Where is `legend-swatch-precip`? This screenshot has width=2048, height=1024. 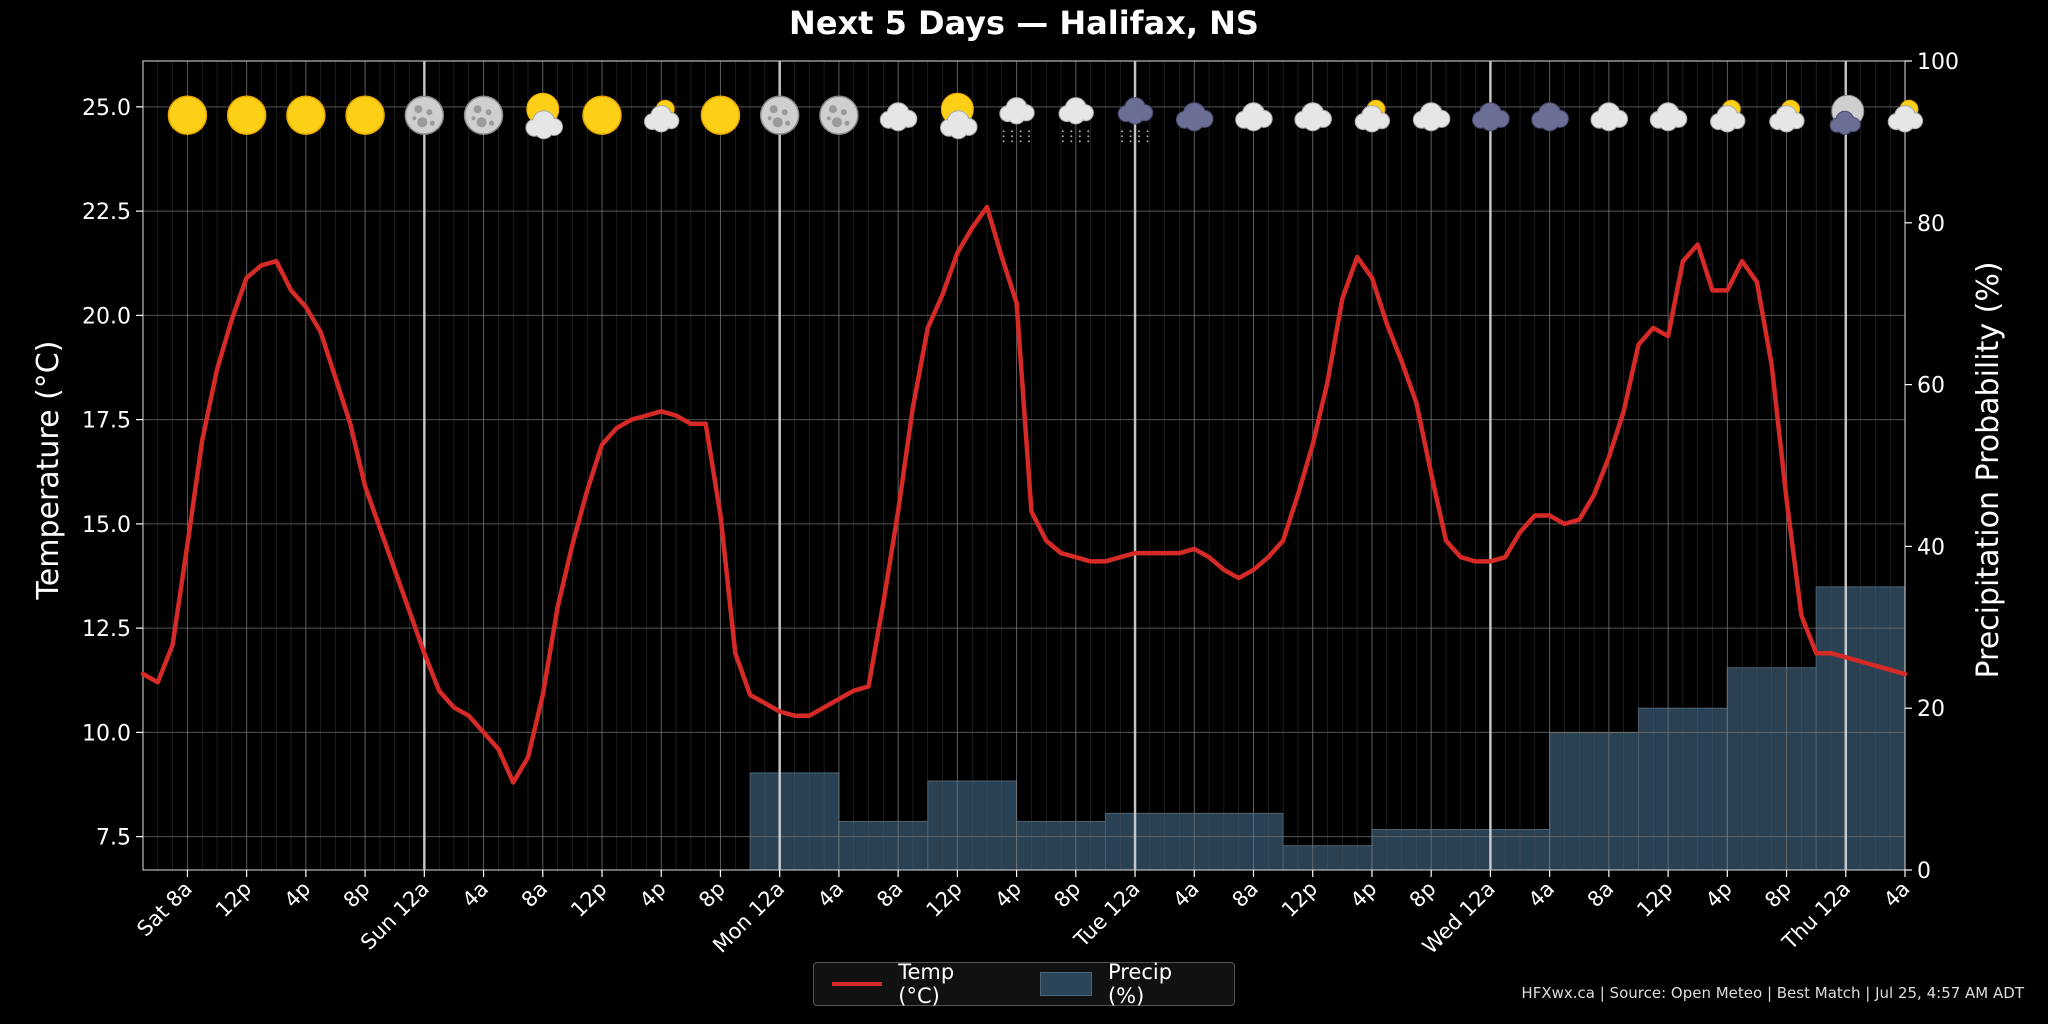
legend-swatch-precip is located at coordinates (1065, 984).